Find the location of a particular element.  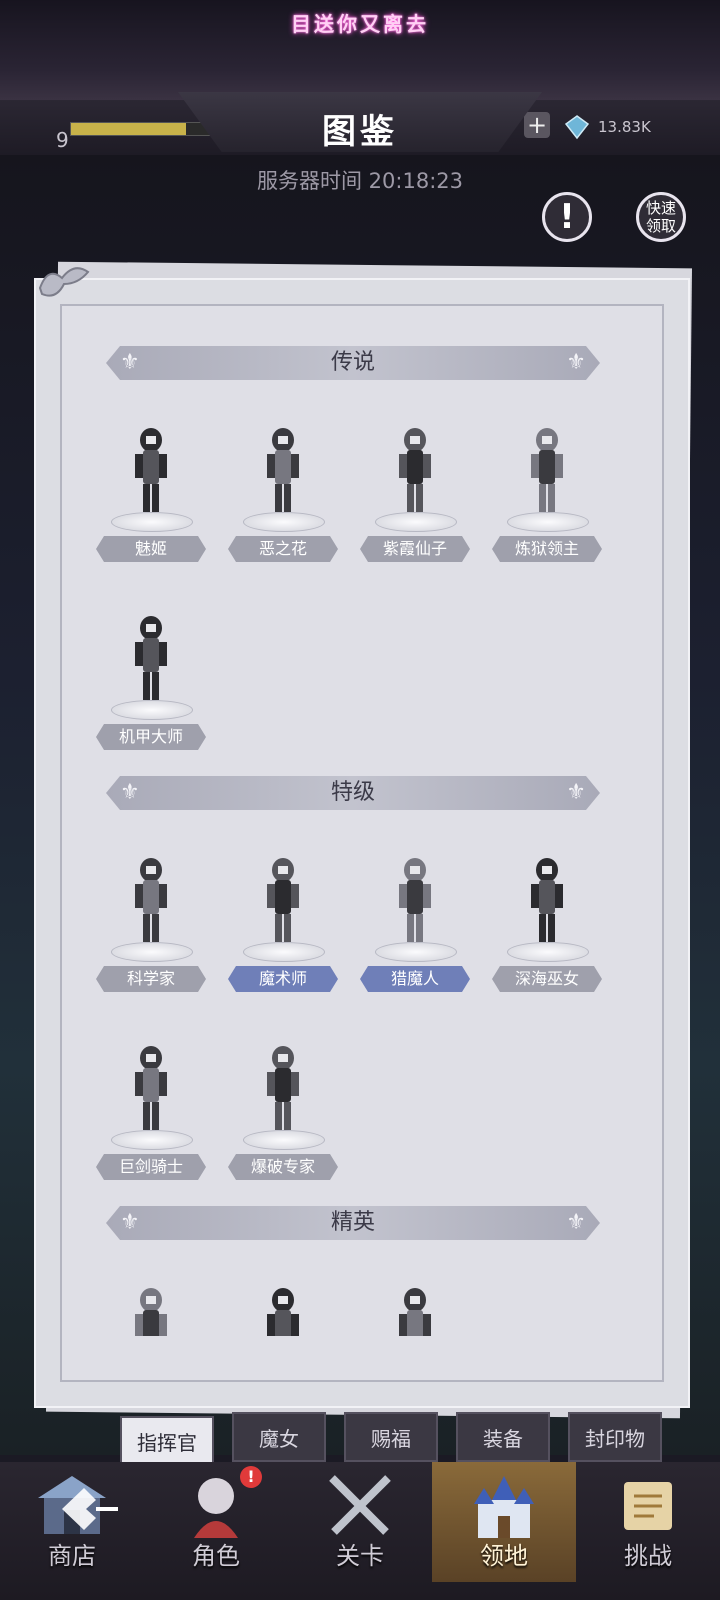

quick-claim-button: 快速领取 is located at coordinates (661, 217).